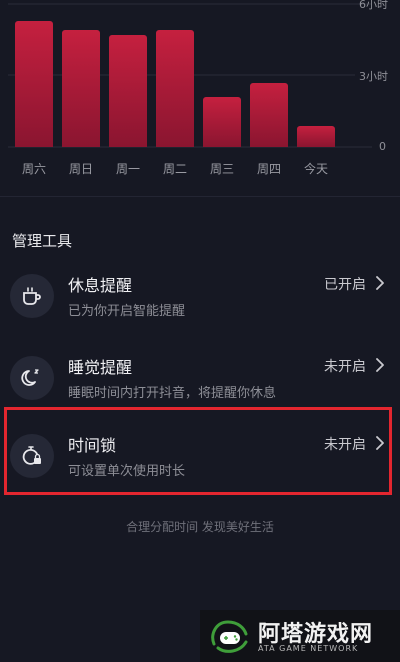  I want to click on y-tick-6h: 6小时, so click(373, 5).